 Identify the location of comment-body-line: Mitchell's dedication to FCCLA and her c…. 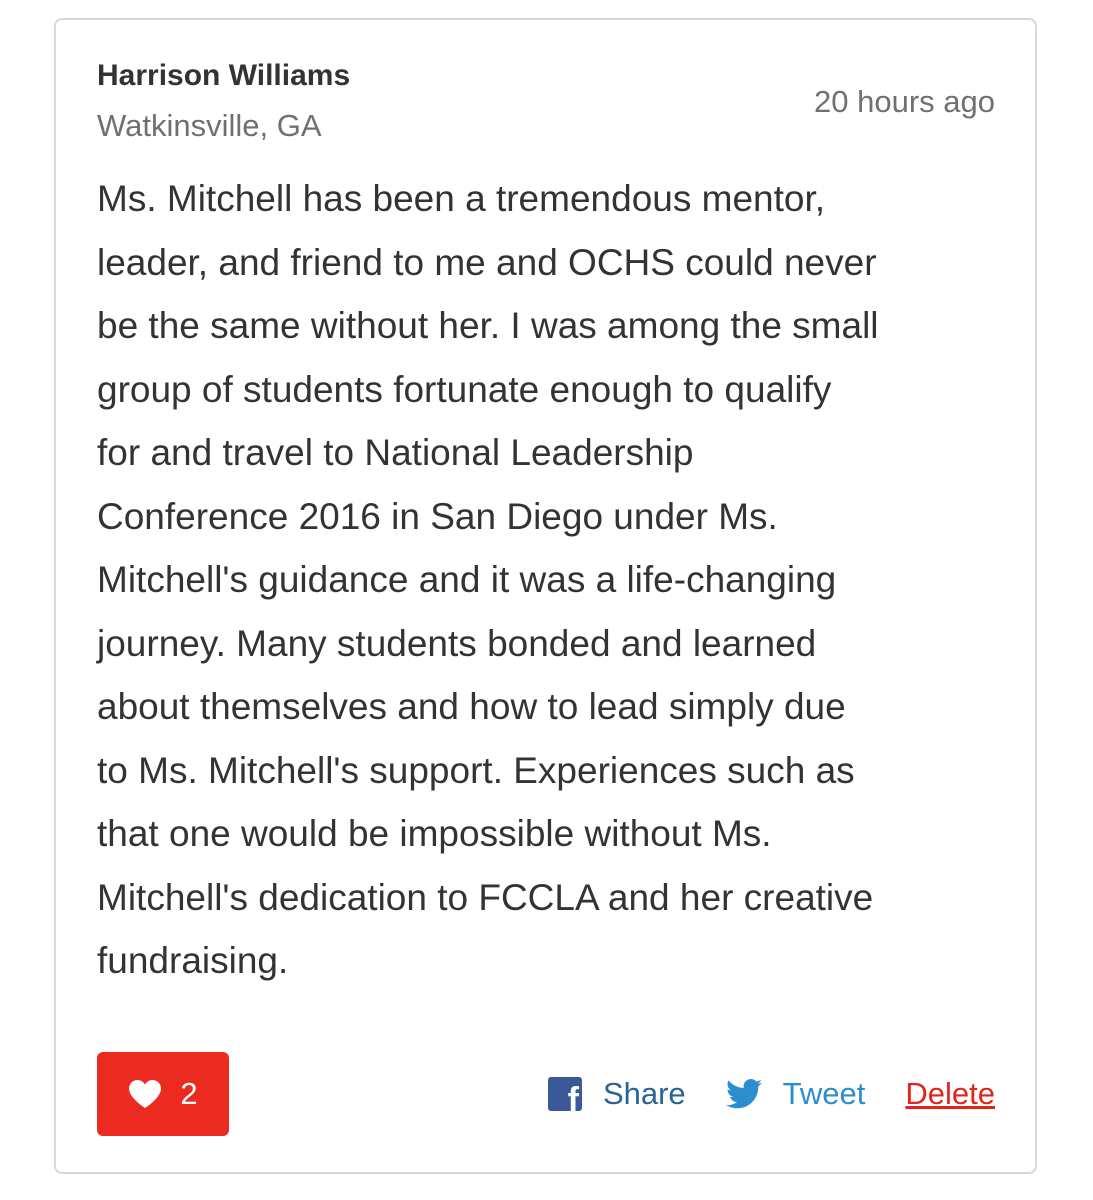
(485, 897).